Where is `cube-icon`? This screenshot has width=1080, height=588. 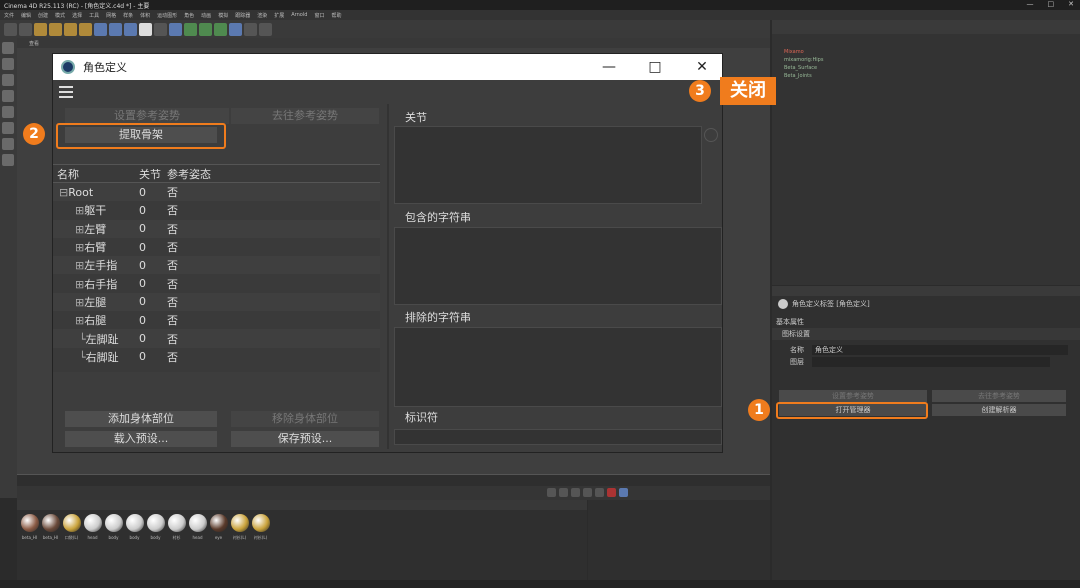 cube-icon is located at coordinates (175, 29).